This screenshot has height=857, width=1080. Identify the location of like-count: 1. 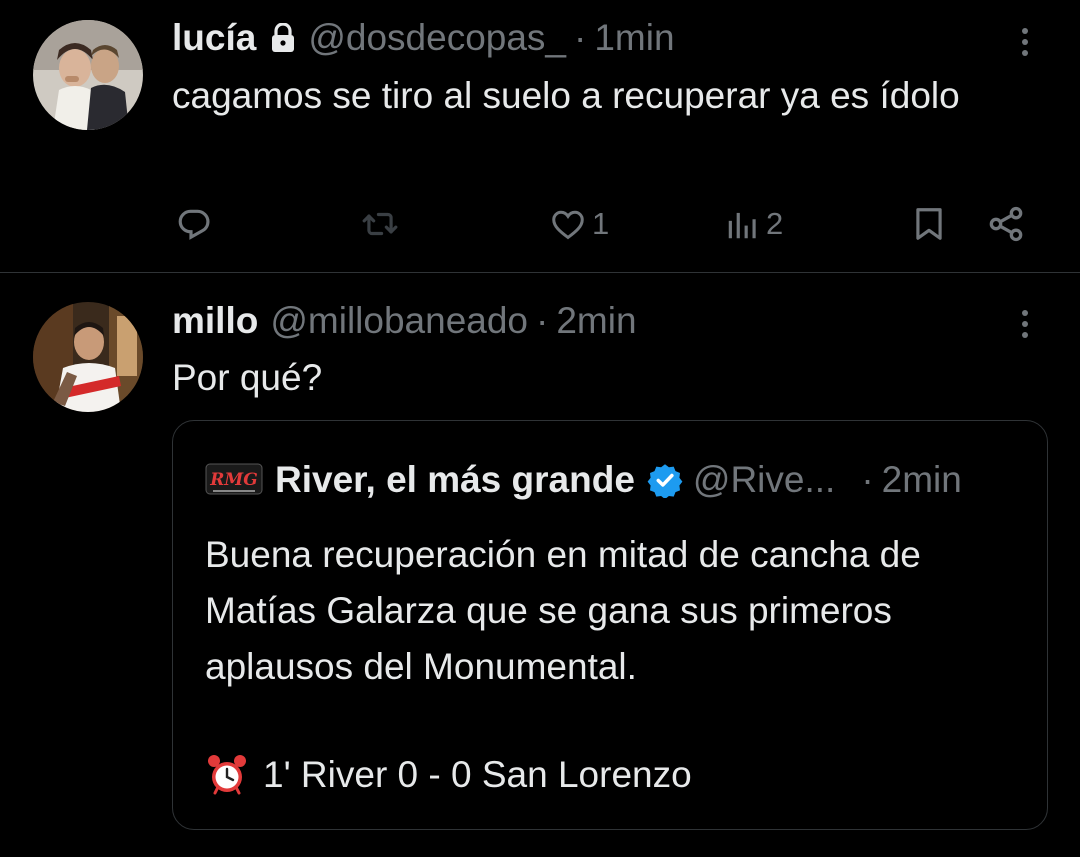
(601, 223).